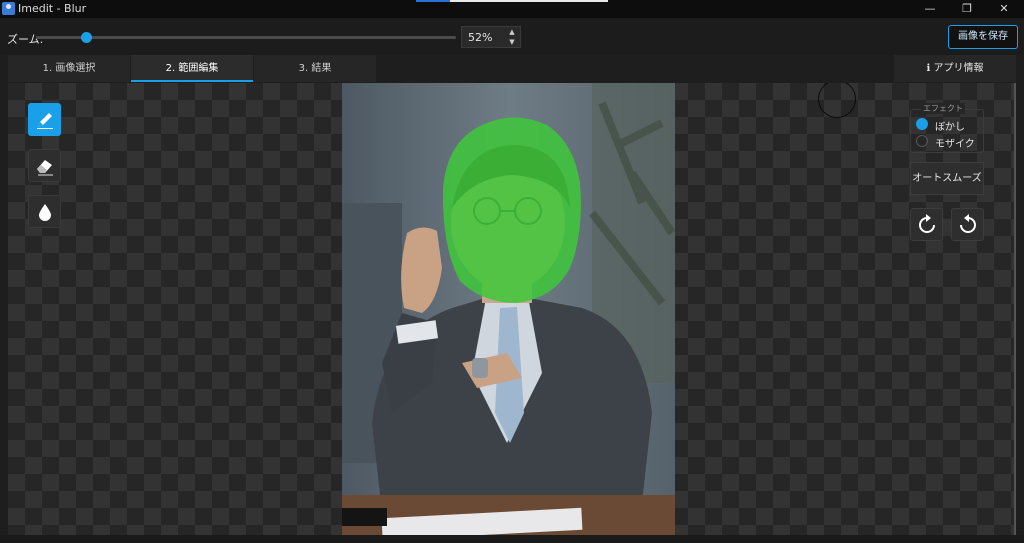 The width and height of the screenshot is (1024, 543). I want to click on tab-range-edit: 2. 範囲編集, so click(192, 68).